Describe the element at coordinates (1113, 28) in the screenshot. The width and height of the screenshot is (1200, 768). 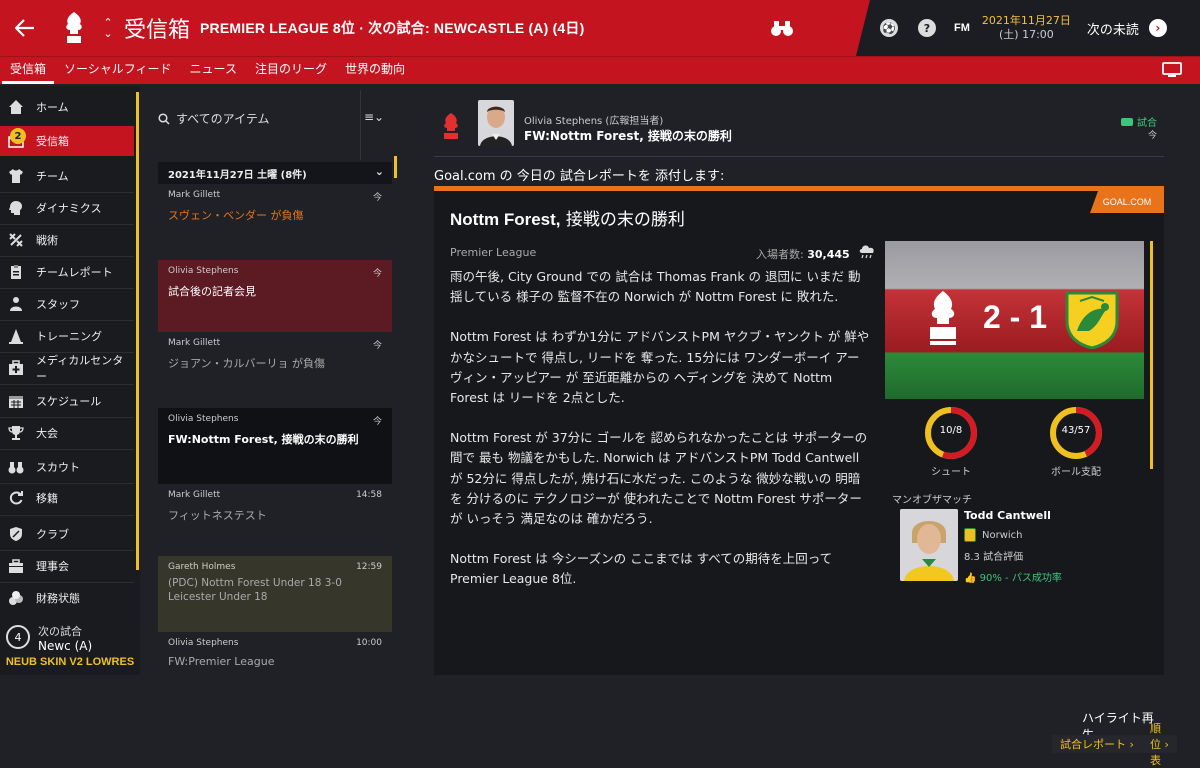
I see `next-unread-button: 次の未読` at that location.